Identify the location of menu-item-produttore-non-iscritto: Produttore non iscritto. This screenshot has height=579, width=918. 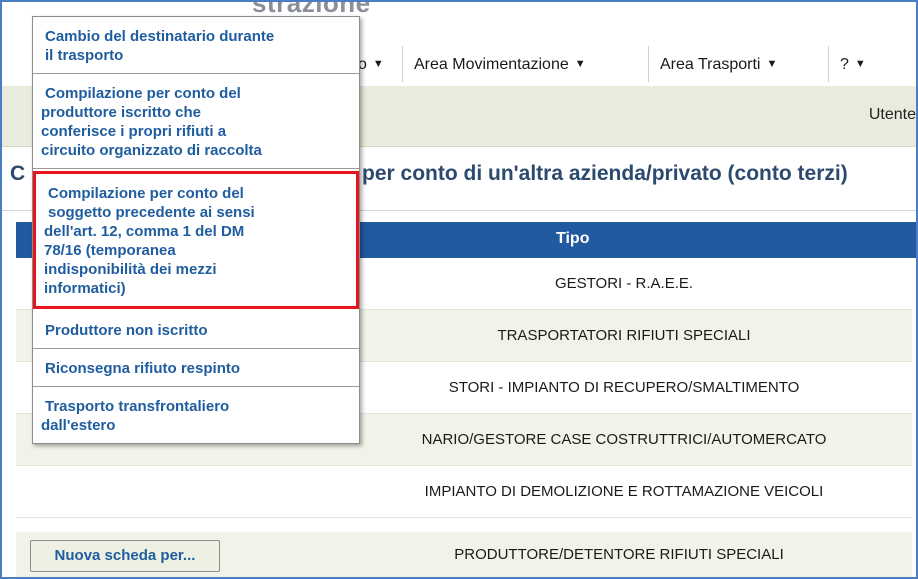
(196, 330).